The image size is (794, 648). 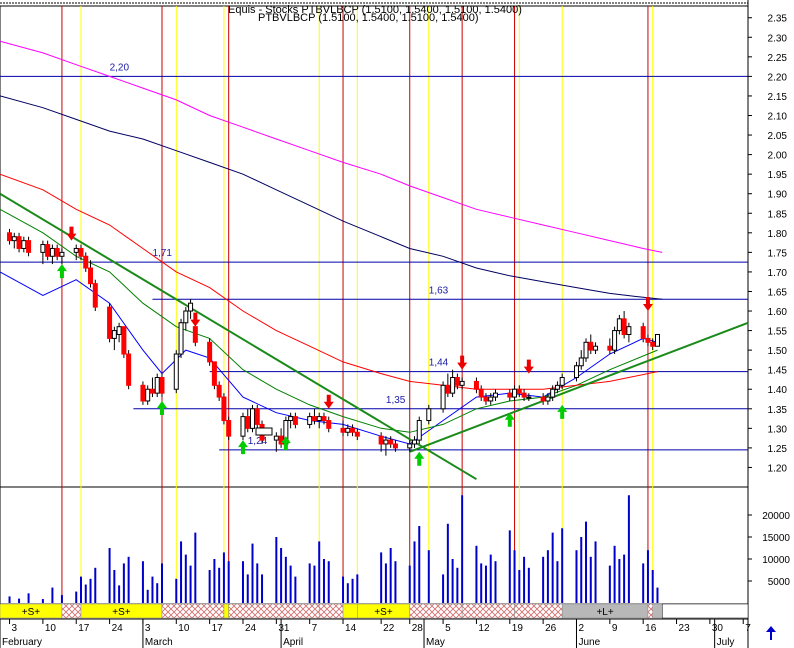 I want to click on price-tick-label: 1.25, so click(x=778, y=449).